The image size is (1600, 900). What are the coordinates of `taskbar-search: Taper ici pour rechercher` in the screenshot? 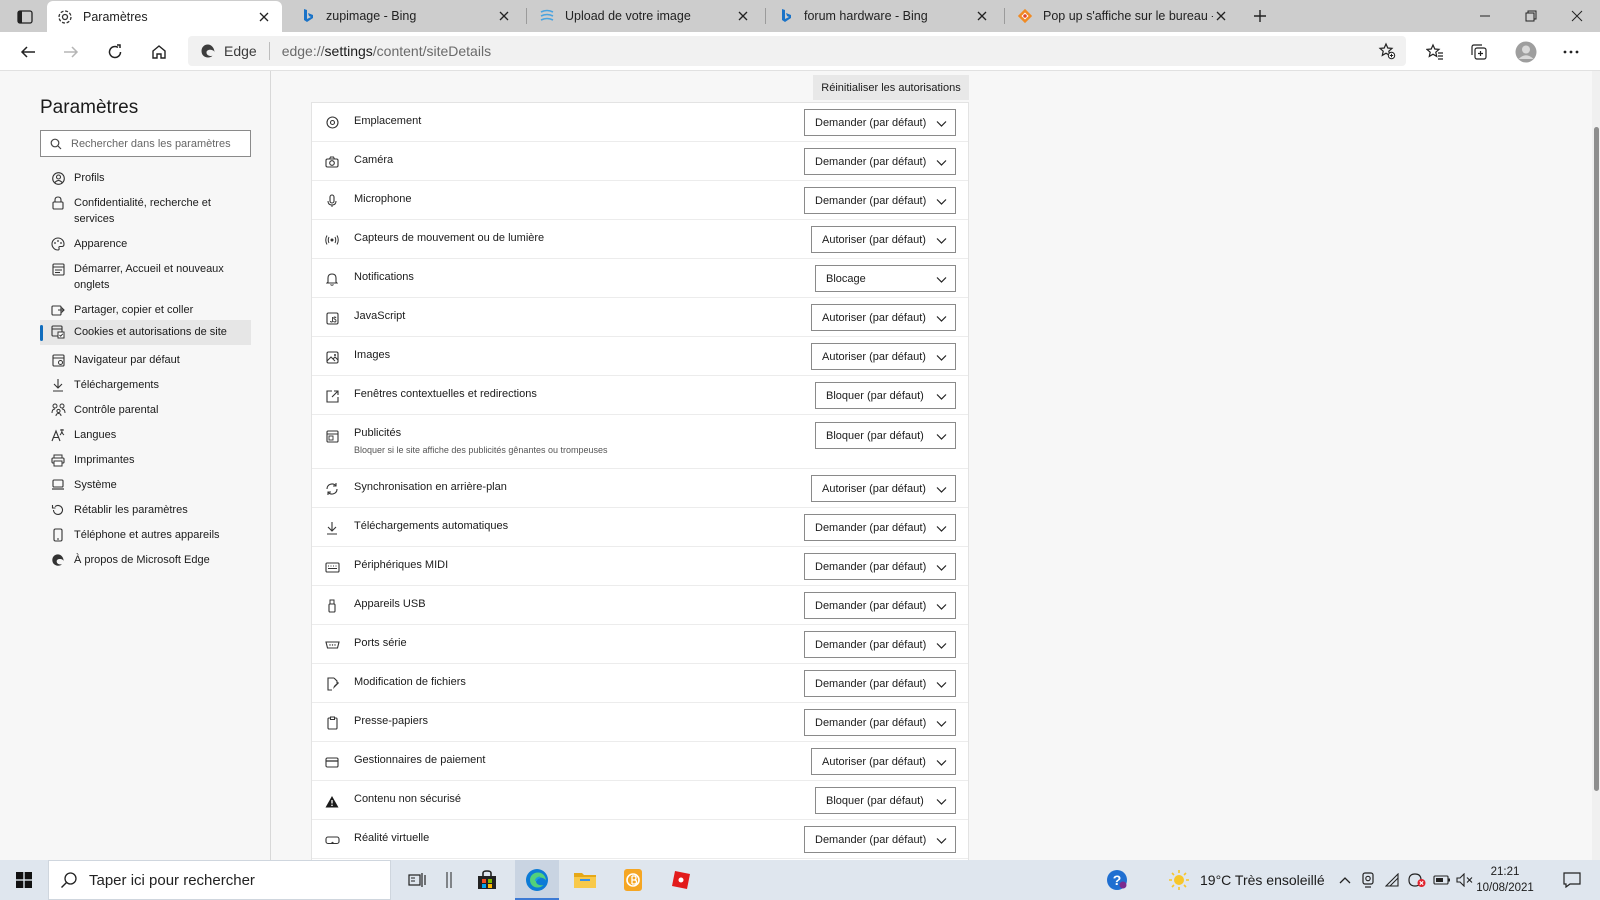 It's located at (219, 880).